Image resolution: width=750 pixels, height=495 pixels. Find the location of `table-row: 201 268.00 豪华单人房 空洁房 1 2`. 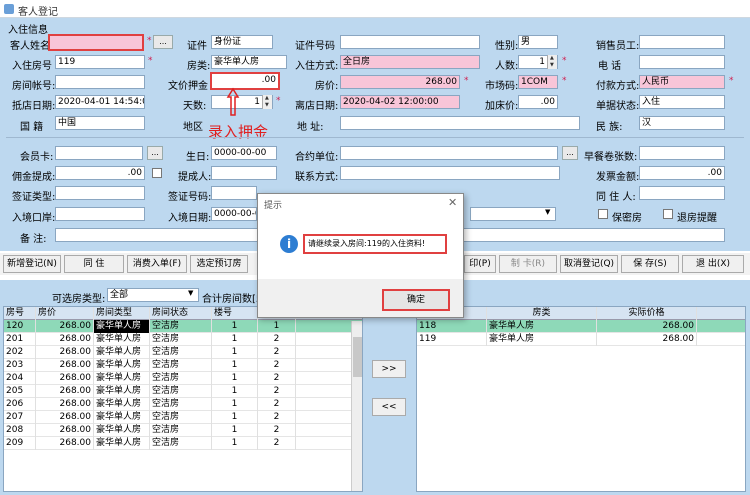

table-row: 201 268.00 豪华单人房 空洁房 1 2 is located at coordinates (183, 339).